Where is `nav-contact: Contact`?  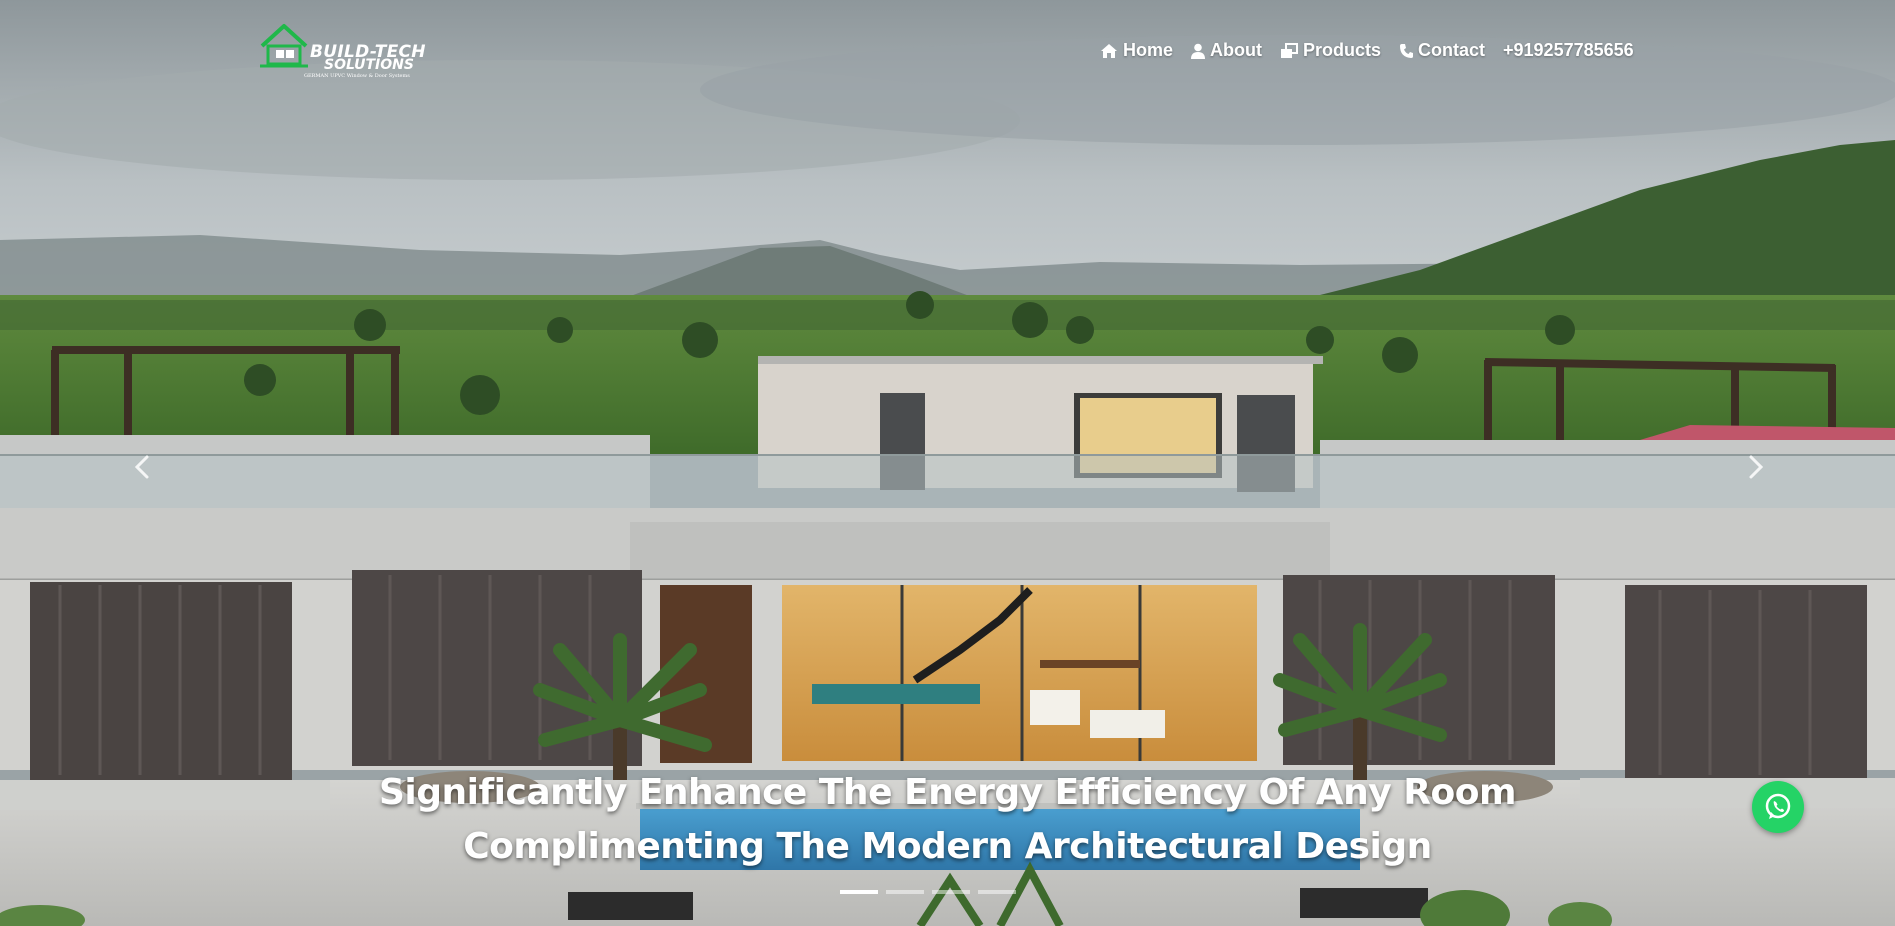
nav-contact: Contact is located at coordinates (1442, 50).